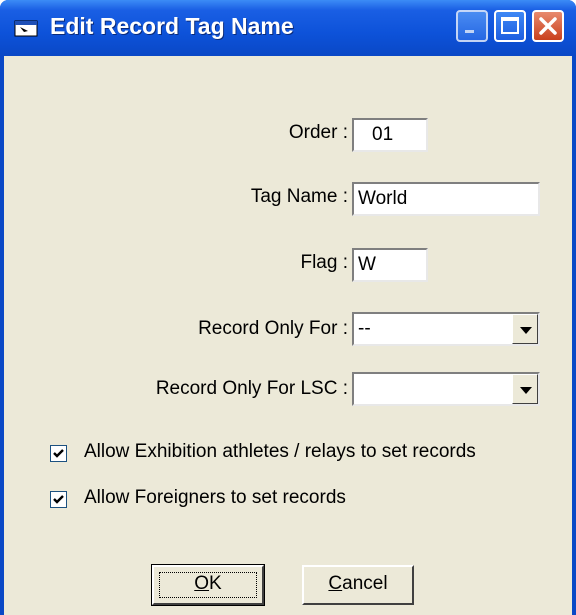 This screenshot has height=615, width=576. Describe the element at coordinates (215, 498) in the screenshot. I see `allow-foreigners-label: Allow Foreigners to set records` at that location.